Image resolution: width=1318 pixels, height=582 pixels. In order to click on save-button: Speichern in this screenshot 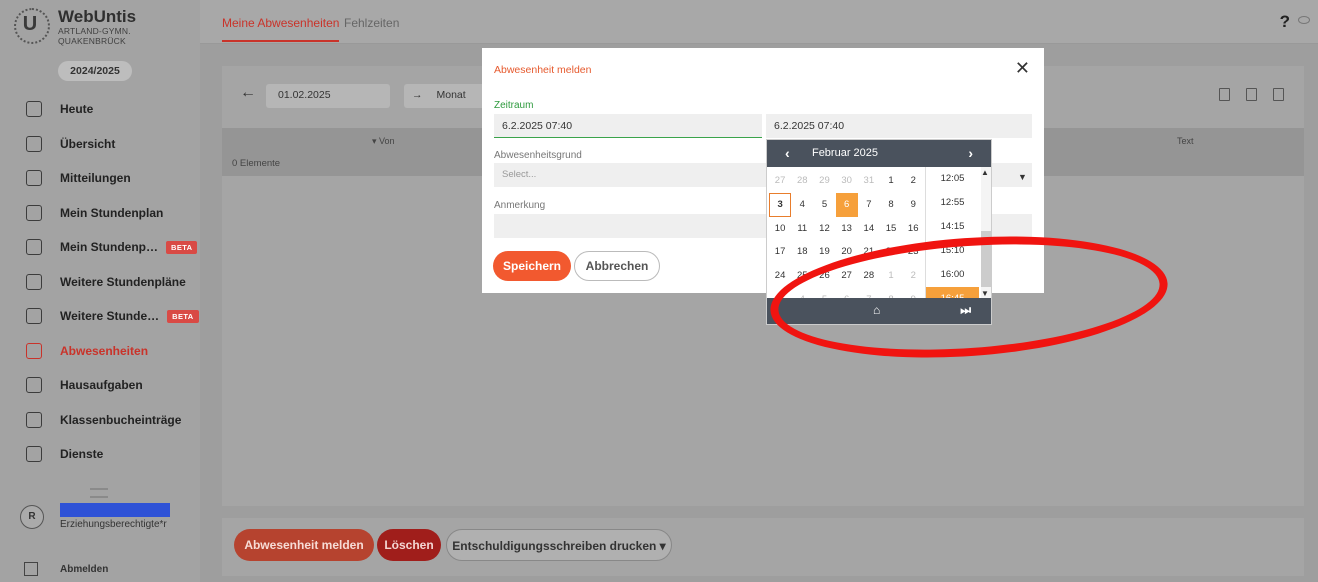, I will do `click(532, 266)`.